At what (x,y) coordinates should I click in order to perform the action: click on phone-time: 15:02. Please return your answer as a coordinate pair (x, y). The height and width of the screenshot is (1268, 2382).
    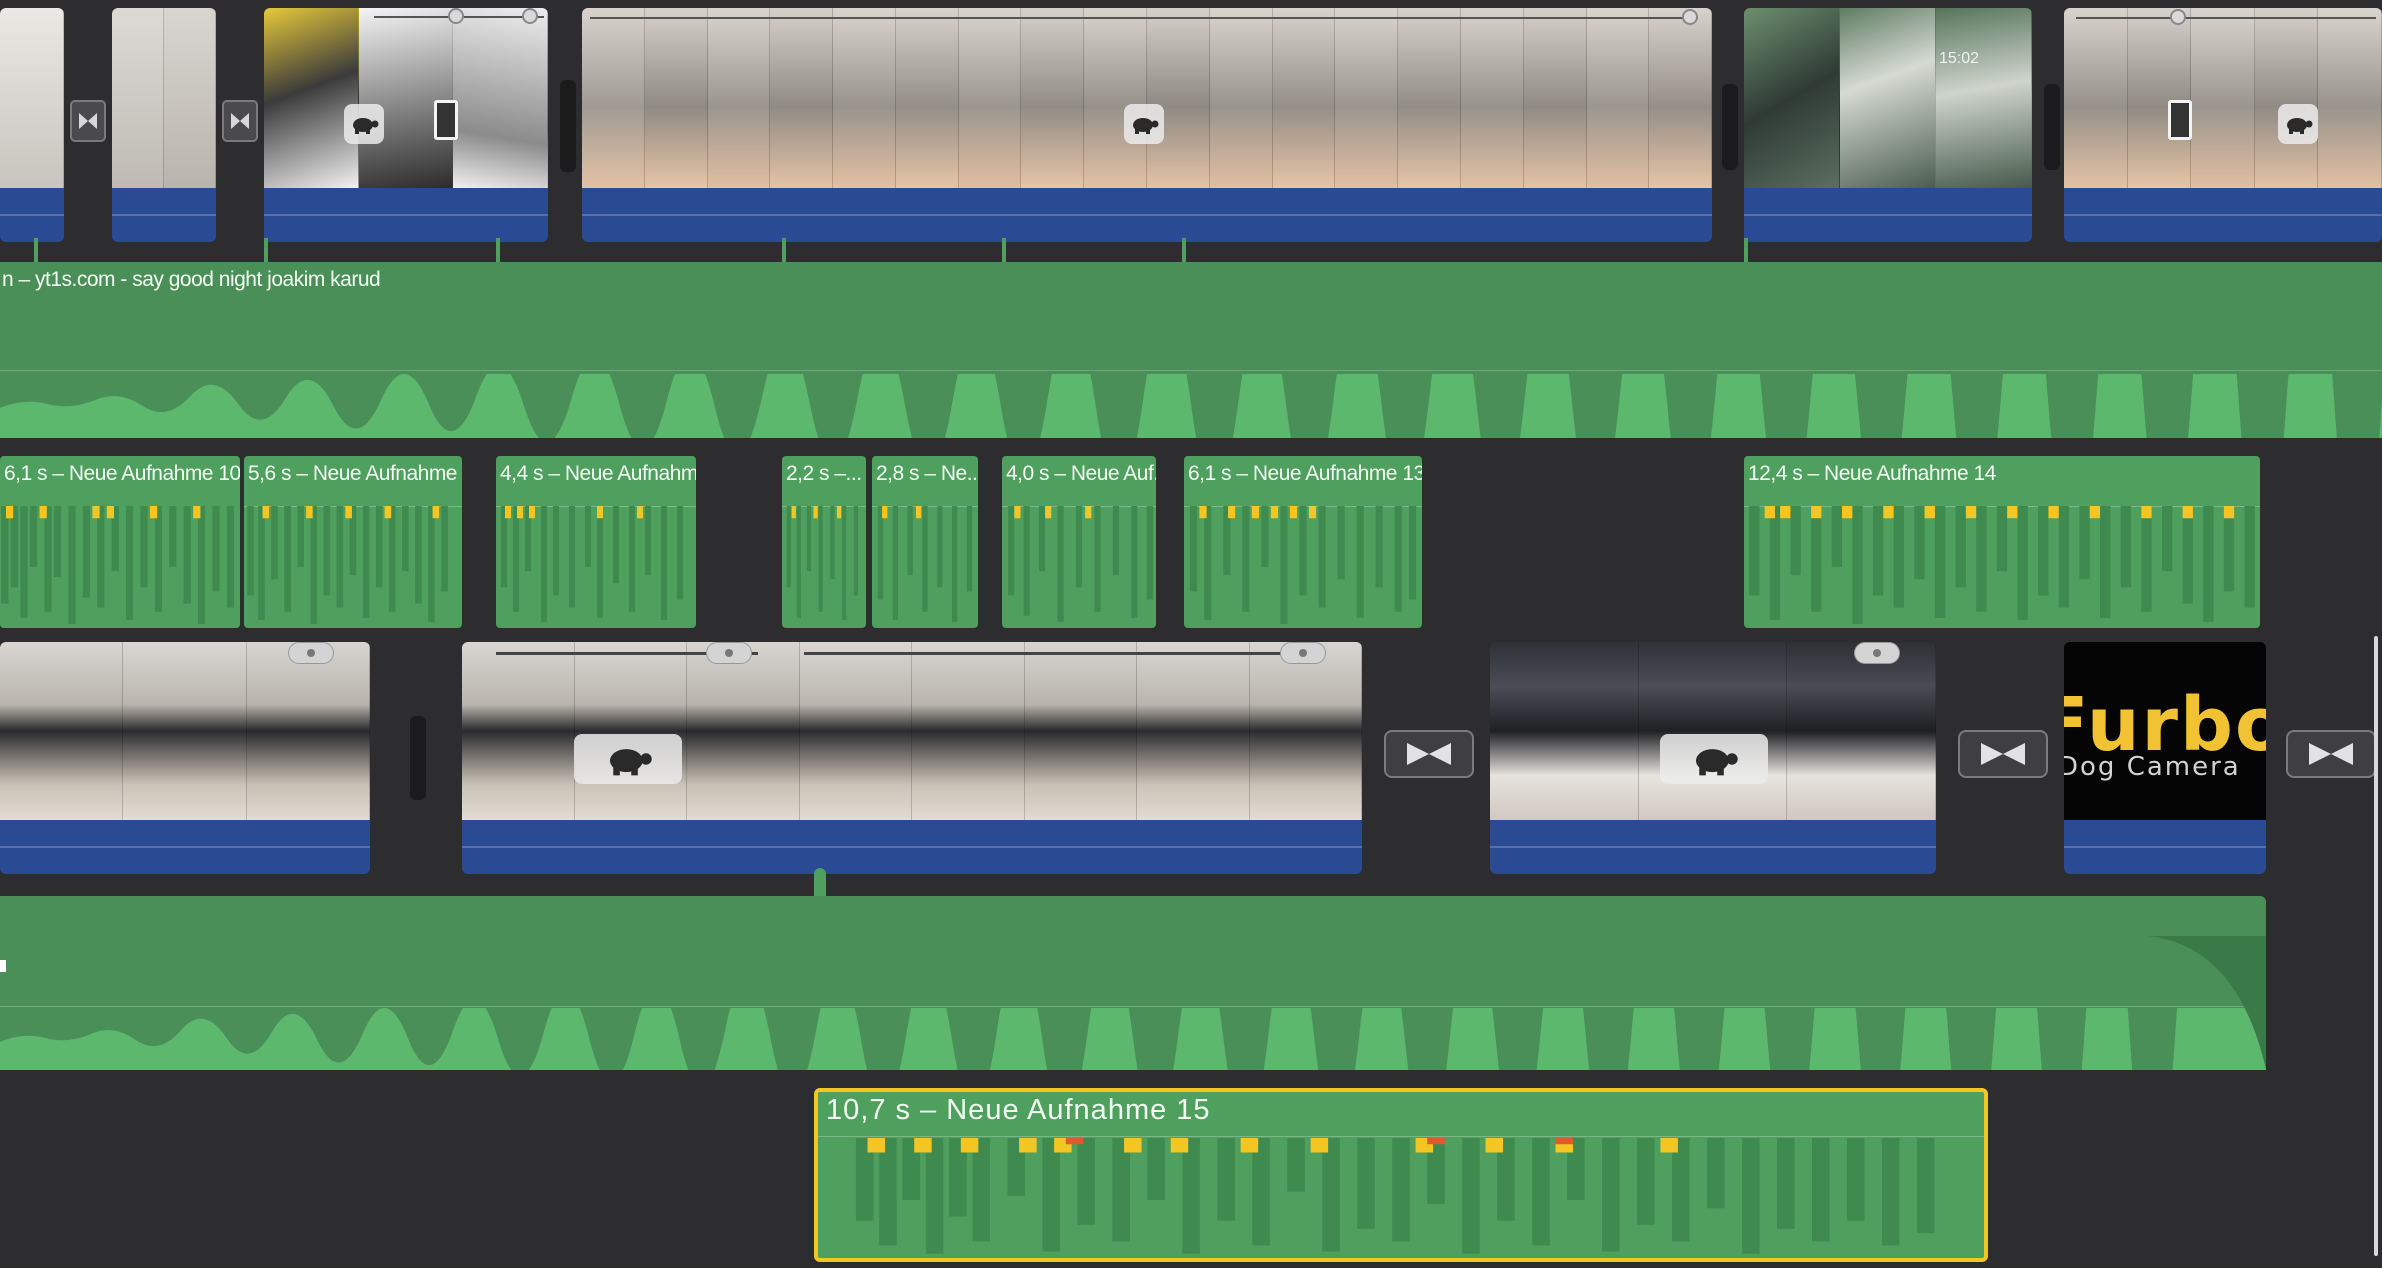
    Looking at the image, I should click on (1959, 58).